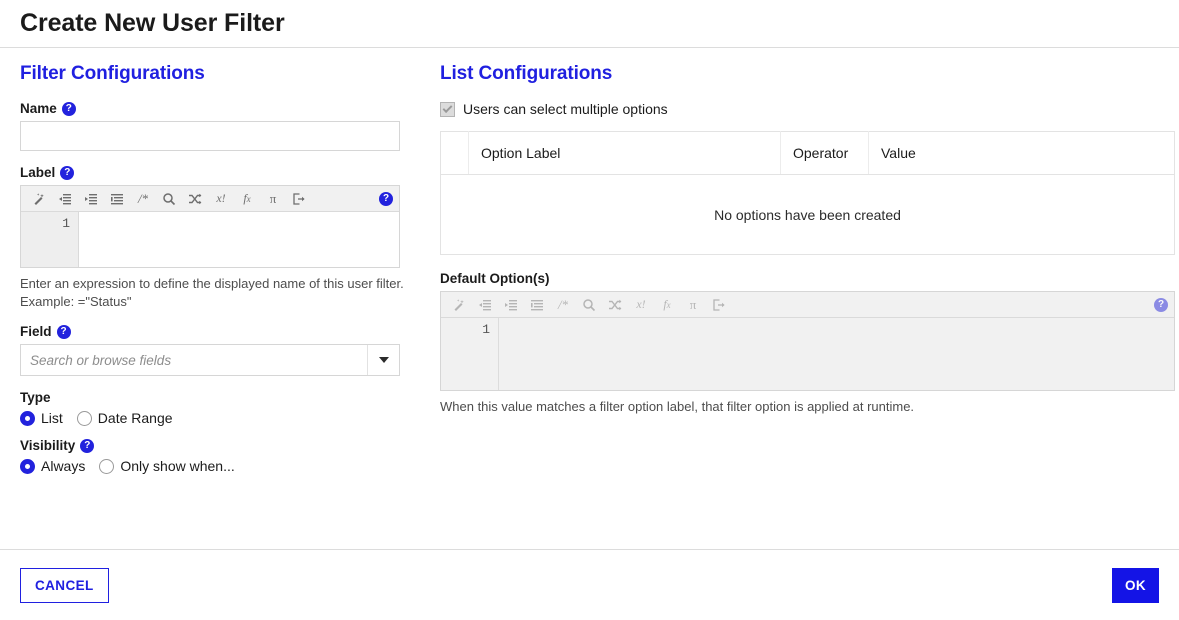  Describe the element at coordinates (107, 466) in the screenshot. I see `visibility-conditional-radio` at that location.